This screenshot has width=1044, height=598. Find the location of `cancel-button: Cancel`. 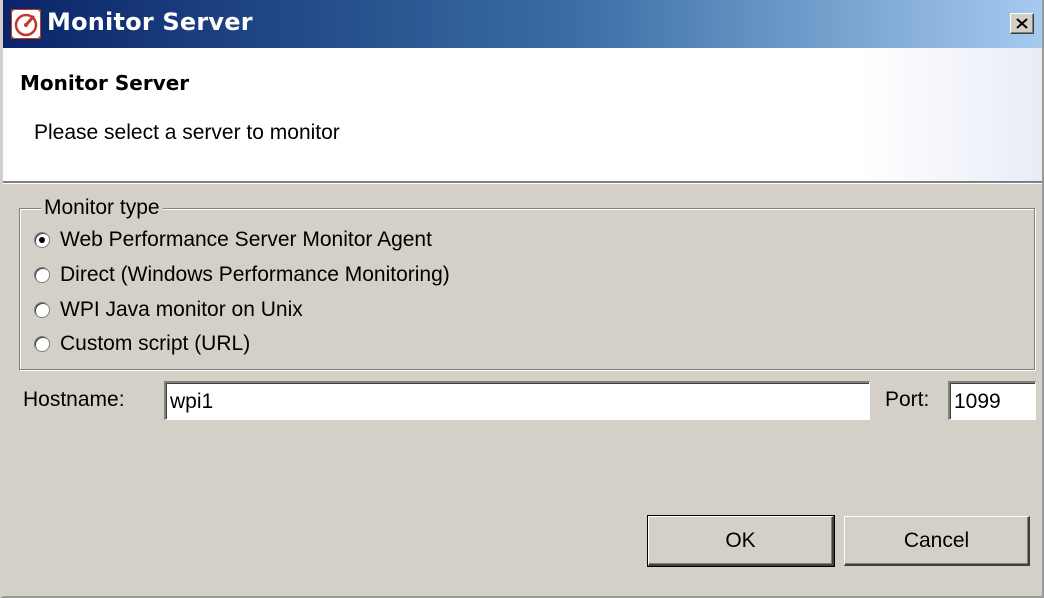

cancel-button: Cancel is located at coordinates (937, 541).